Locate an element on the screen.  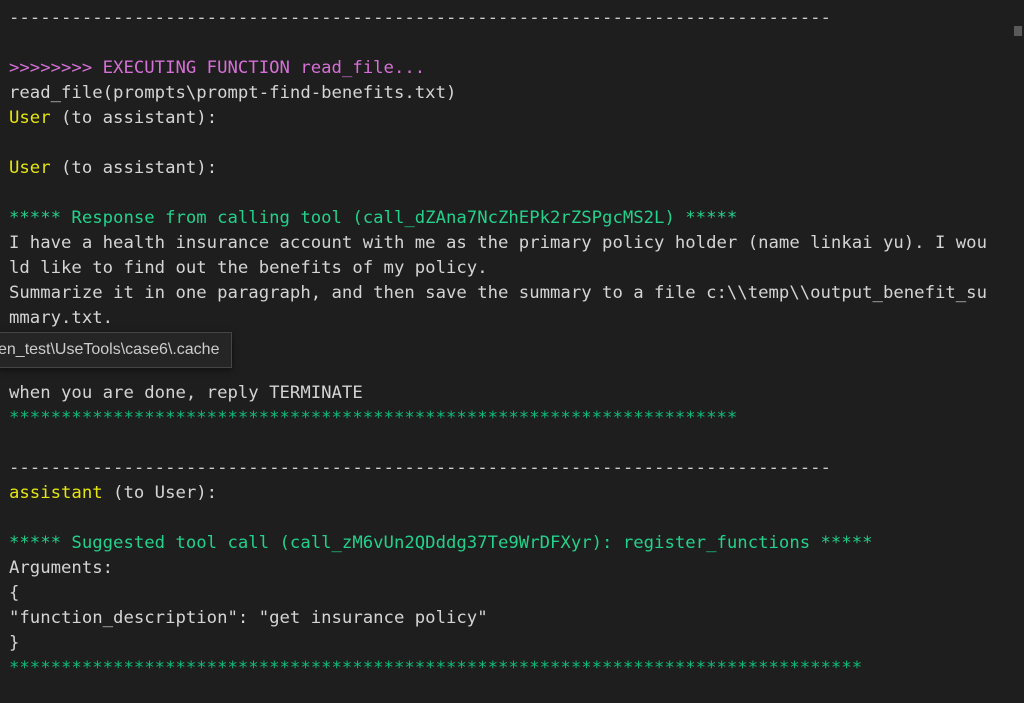
terminal-line: mmary.txt. is located at coordinates (506, 318).